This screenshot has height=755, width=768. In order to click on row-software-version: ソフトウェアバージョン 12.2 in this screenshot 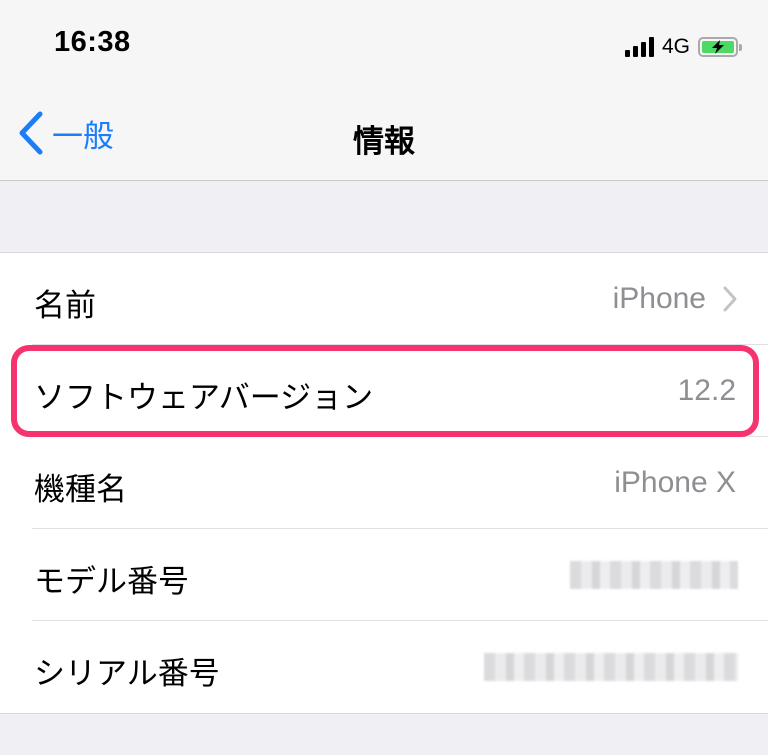, I will do `click(384, 391)`.